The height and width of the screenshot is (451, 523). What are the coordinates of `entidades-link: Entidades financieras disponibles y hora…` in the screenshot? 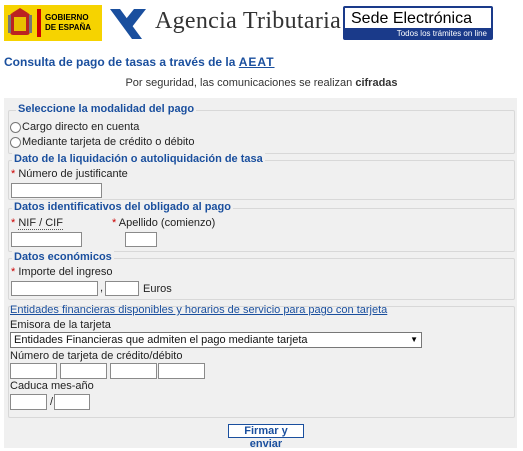 It's located at (198, 310).